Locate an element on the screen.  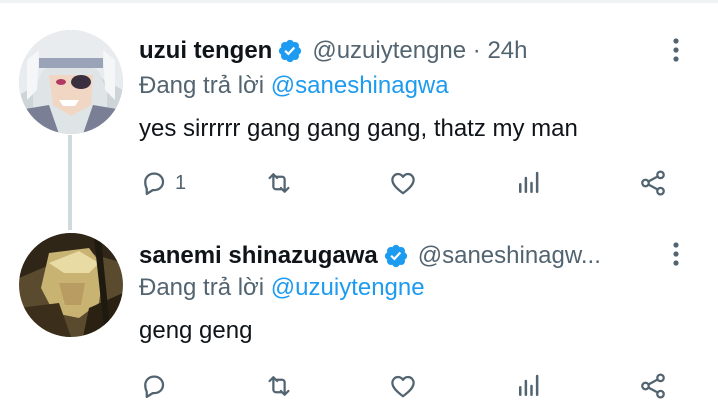
reply-button: 1 is located at coordinates (162, 183).